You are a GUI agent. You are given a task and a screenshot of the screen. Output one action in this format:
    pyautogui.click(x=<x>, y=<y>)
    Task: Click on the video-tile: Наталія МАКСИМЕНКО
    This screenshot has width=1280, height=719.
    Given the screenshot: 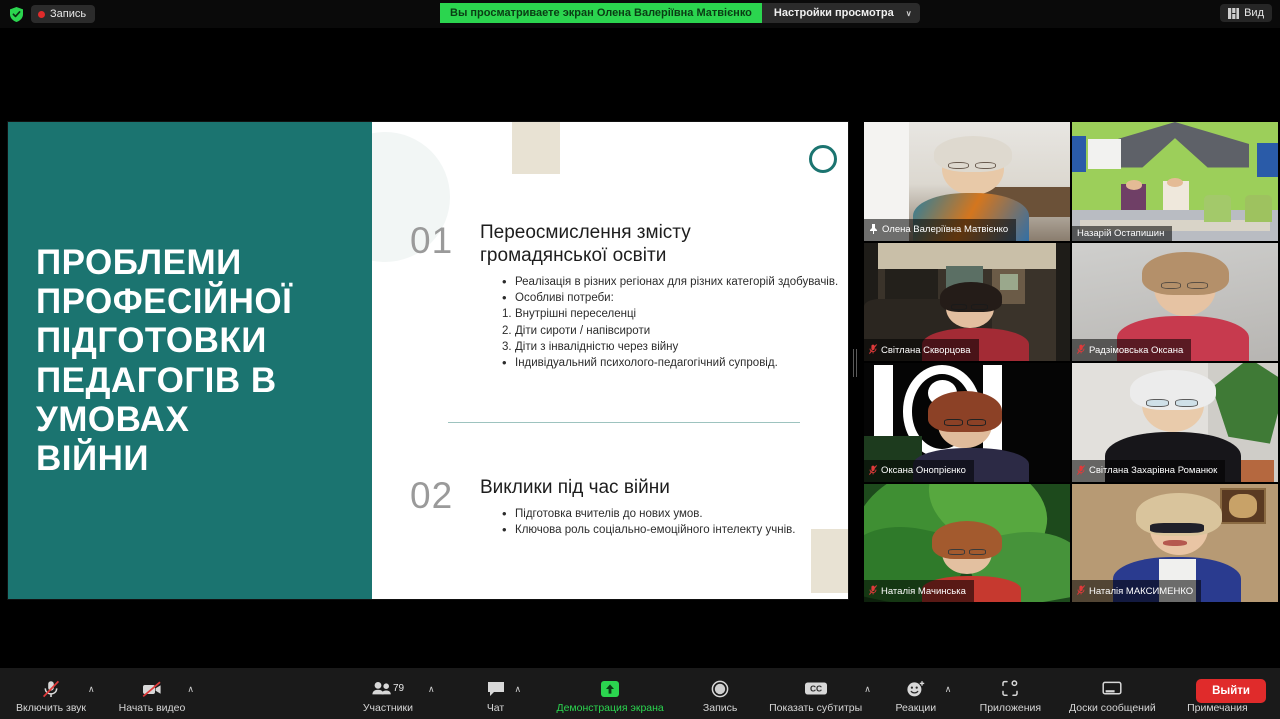 What is the action you would take?
    pyautogui.click(x=1175, y=542)
    